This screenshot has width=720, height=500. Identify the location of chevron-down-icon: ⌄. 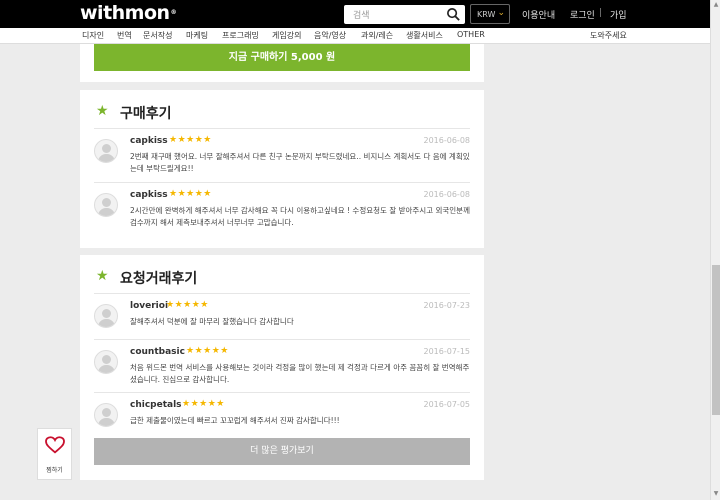
(501, 13).